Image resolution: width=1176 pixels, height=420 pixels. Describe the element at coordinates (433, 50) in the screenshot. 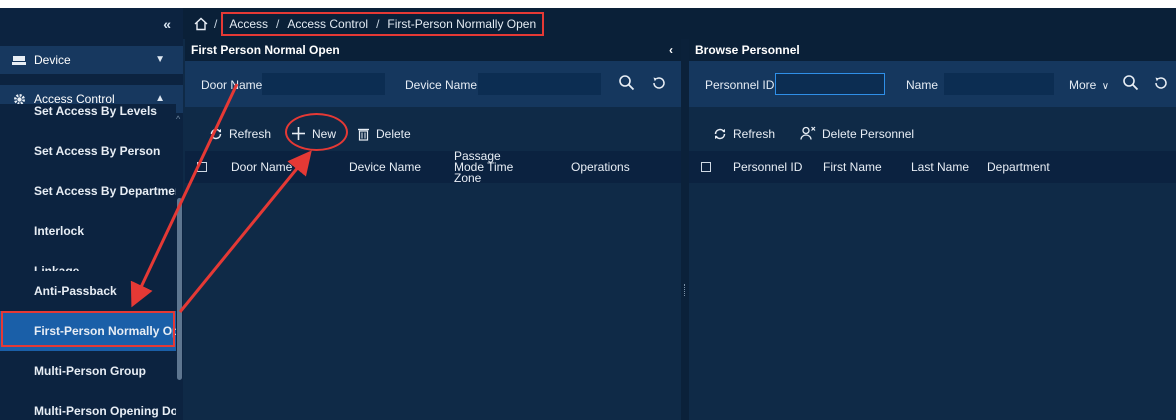

I see `panel-header: First Person Normal Open ‹` at that location.